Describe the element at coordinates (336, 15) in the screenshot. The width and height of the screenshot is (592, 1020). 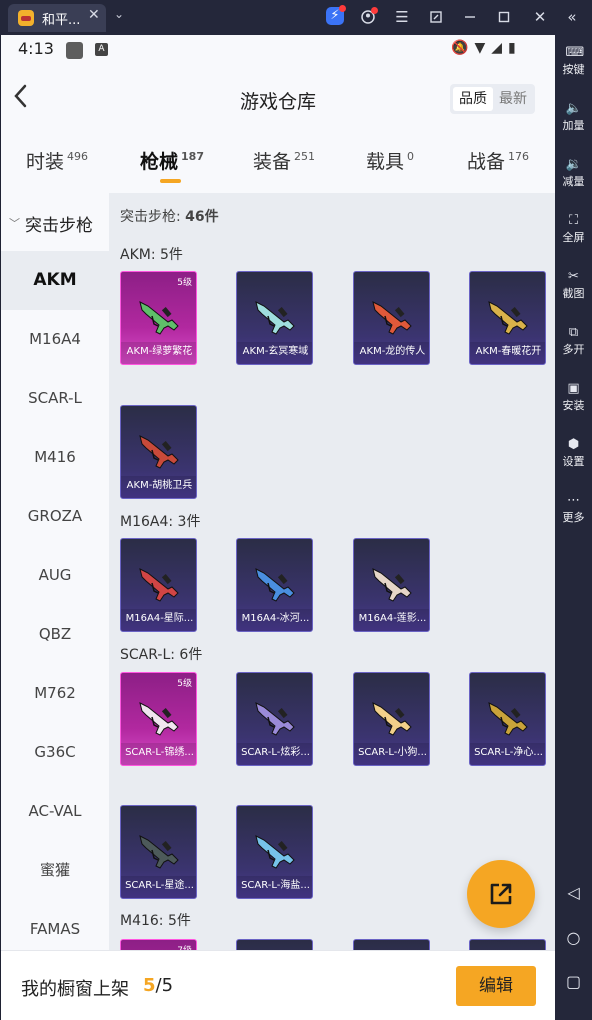
I see `boost-icon: ⚡` at that location.